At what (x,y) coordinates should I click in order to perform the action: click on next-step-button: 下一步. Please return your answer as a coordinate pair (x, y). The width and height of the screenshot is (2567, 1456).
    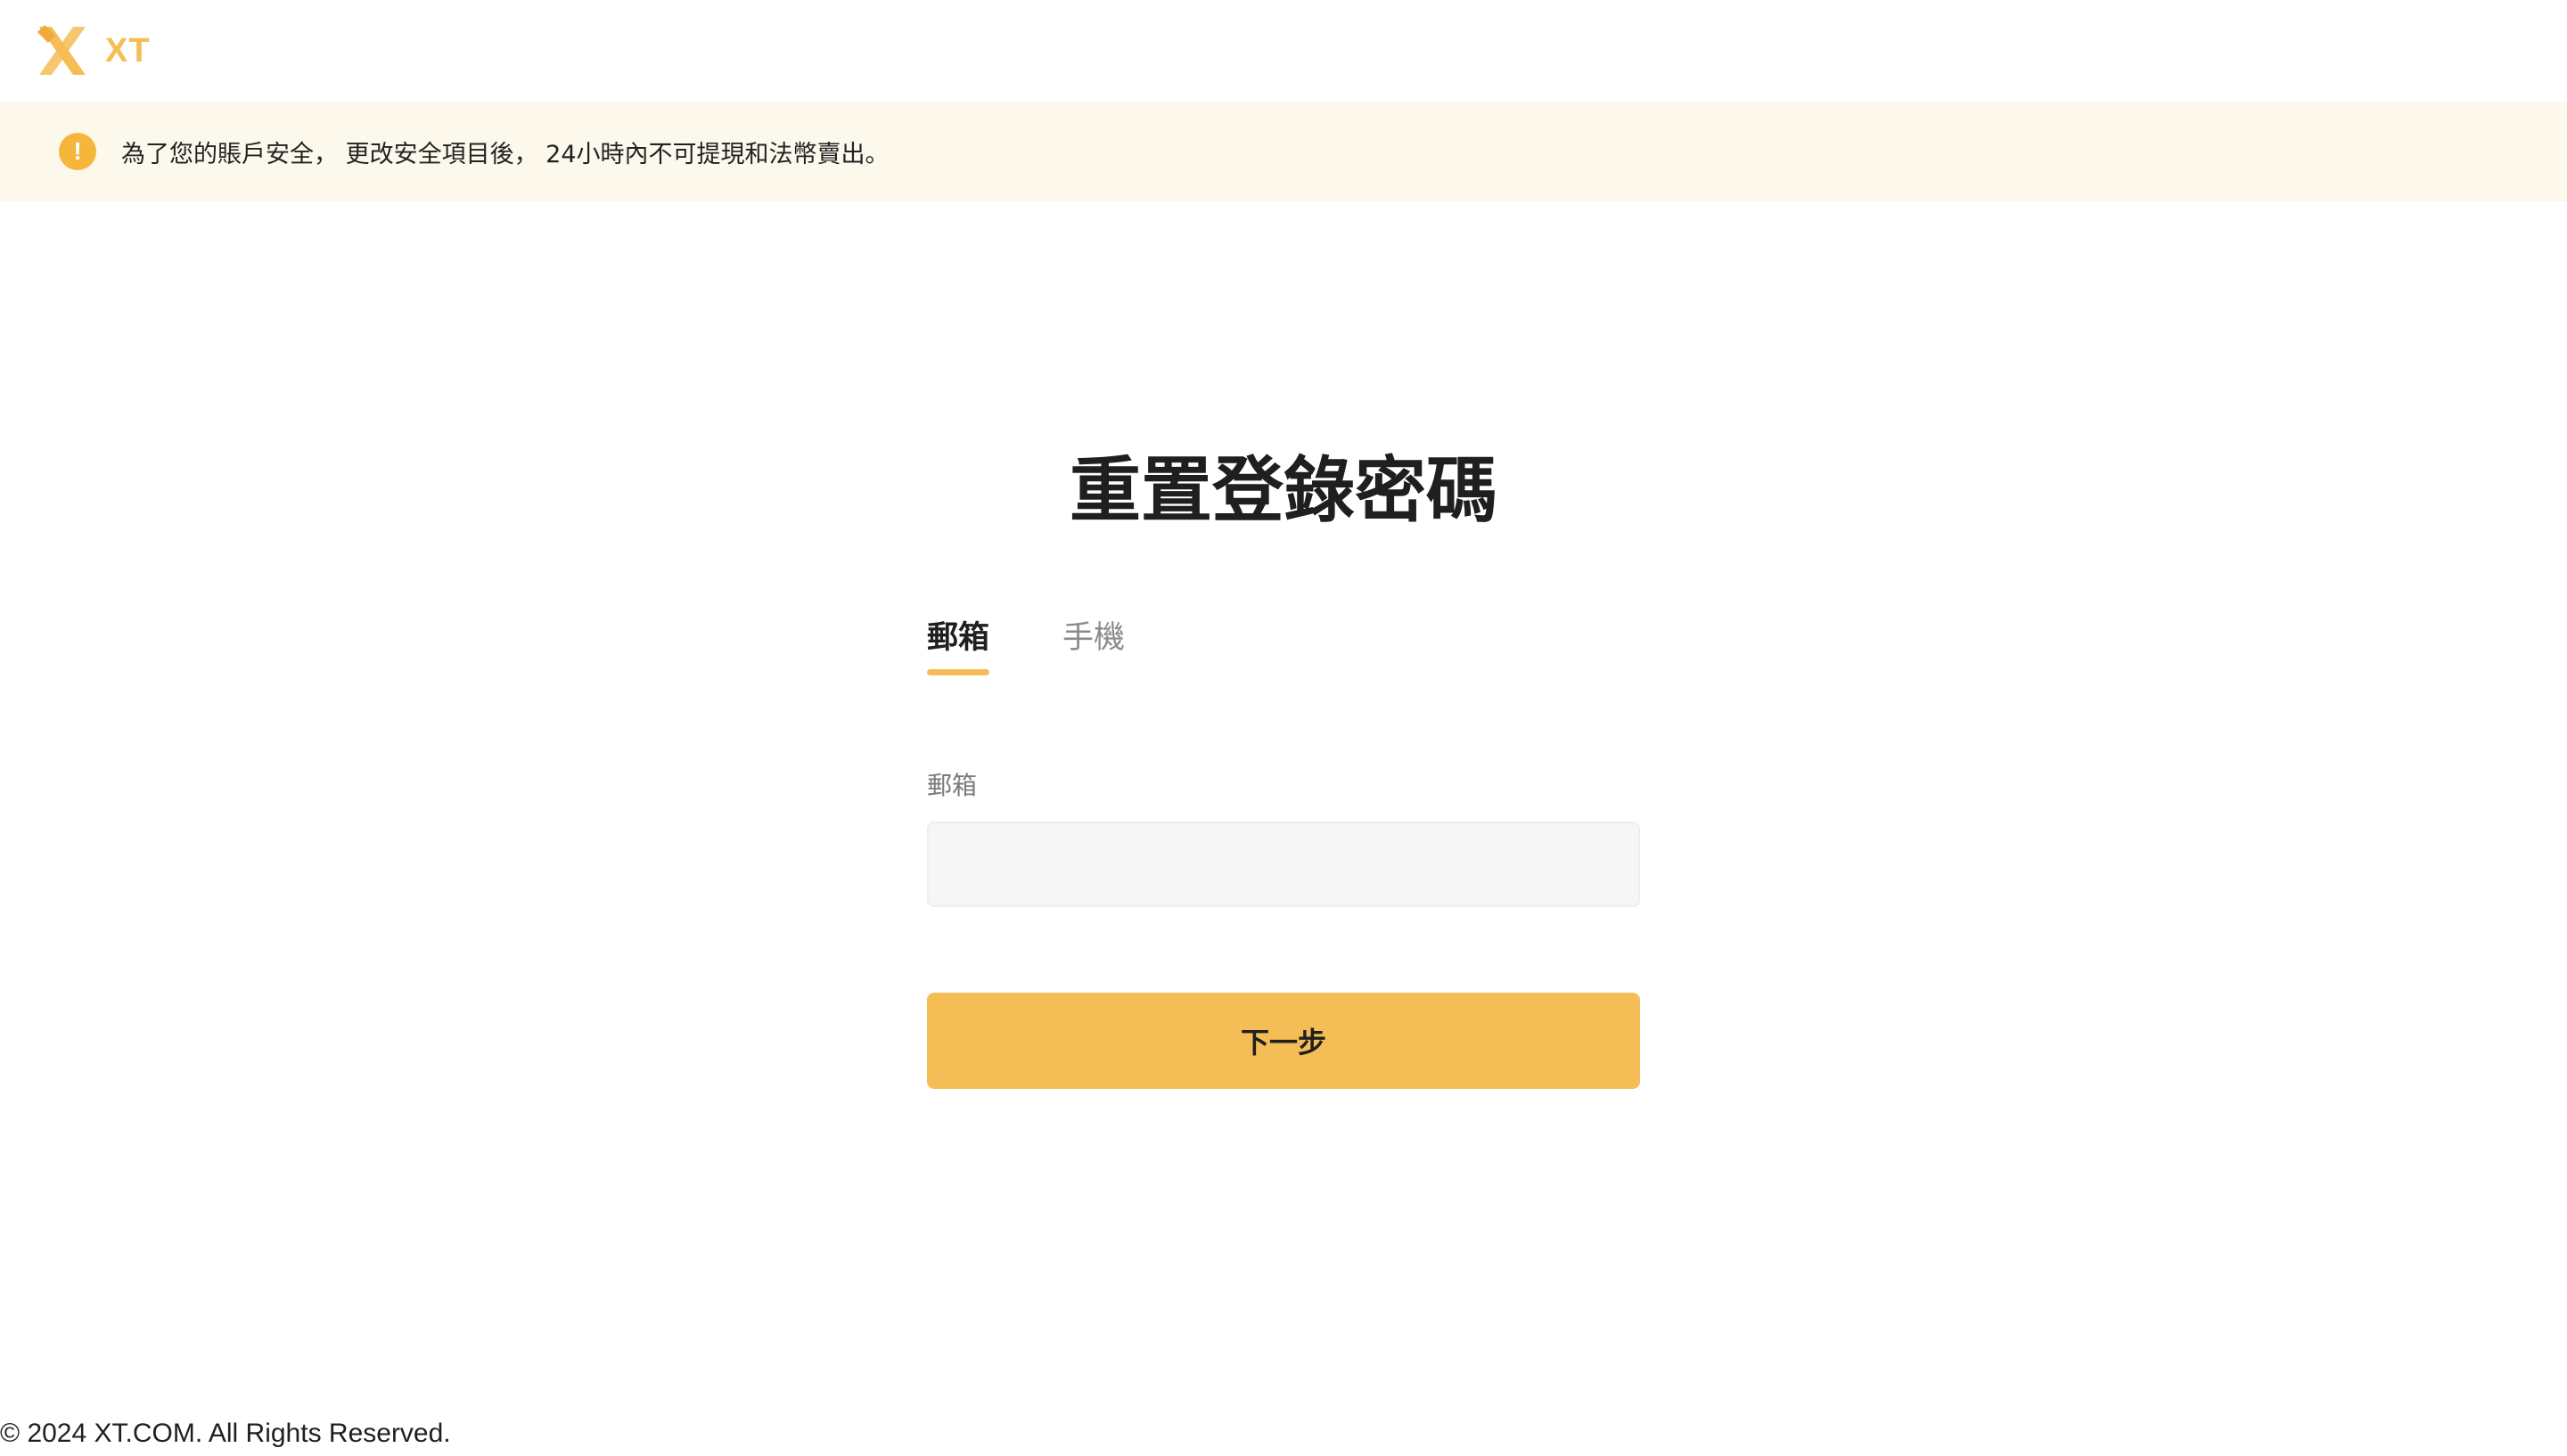
    Looking at the image, I should click on (1283, 1041).